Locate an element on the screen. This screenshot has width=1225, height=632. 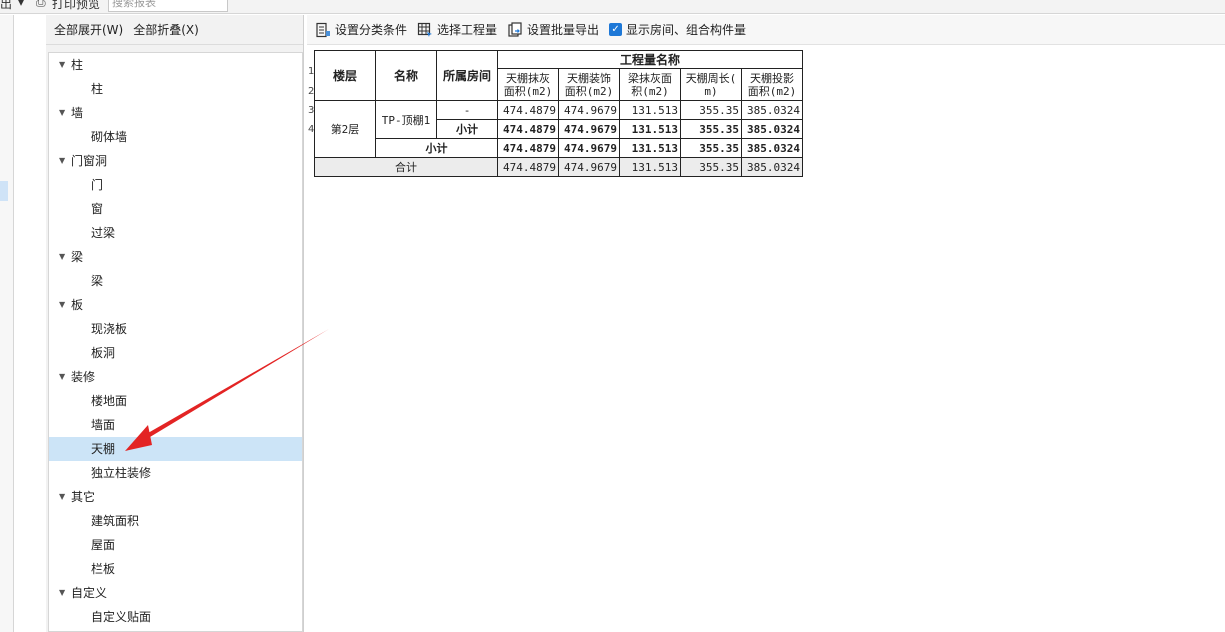
tree-group: ▼ 板 is located at coordinates (175, 305).